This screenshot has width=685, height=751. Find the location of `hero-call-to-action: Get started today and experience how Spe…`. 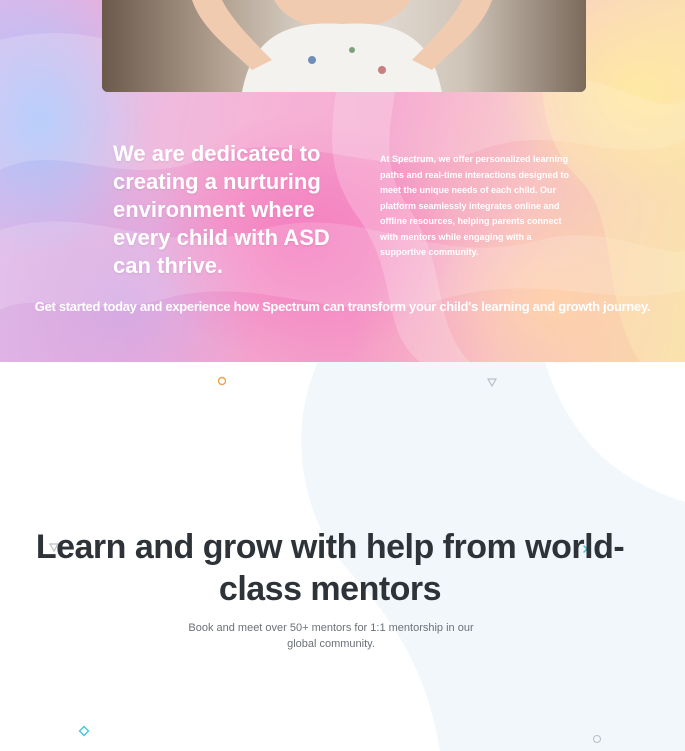

hero-call-to-action: Get started today and experience how Spe… is located at coordinates (342, 306).